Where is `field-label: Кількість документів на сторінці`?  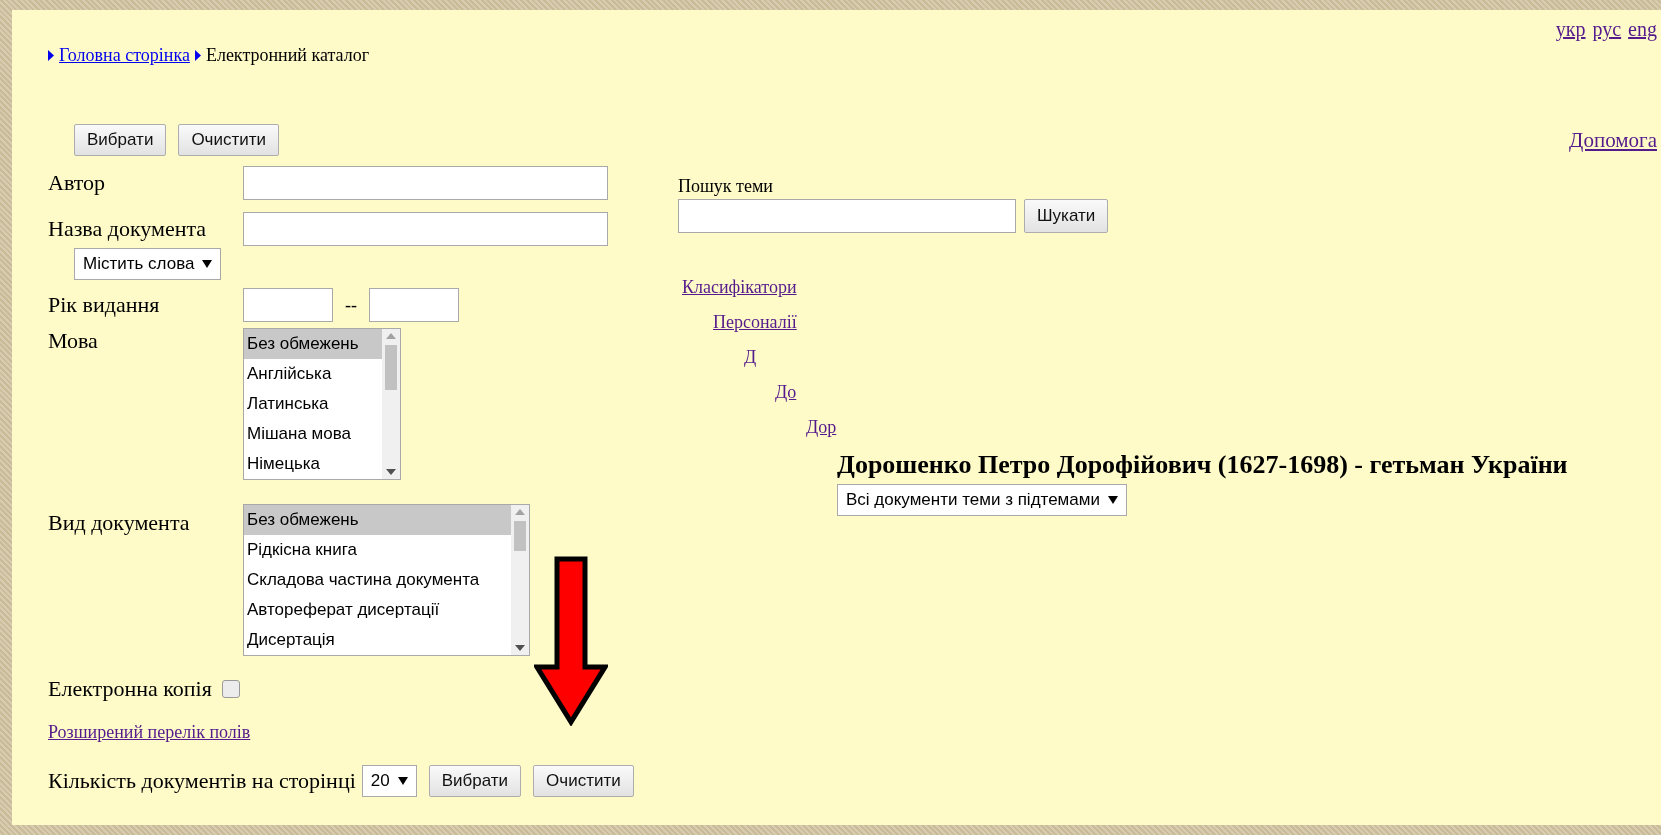 field-label: Кількість документів на сторінці is located at coordinates (202, 781).